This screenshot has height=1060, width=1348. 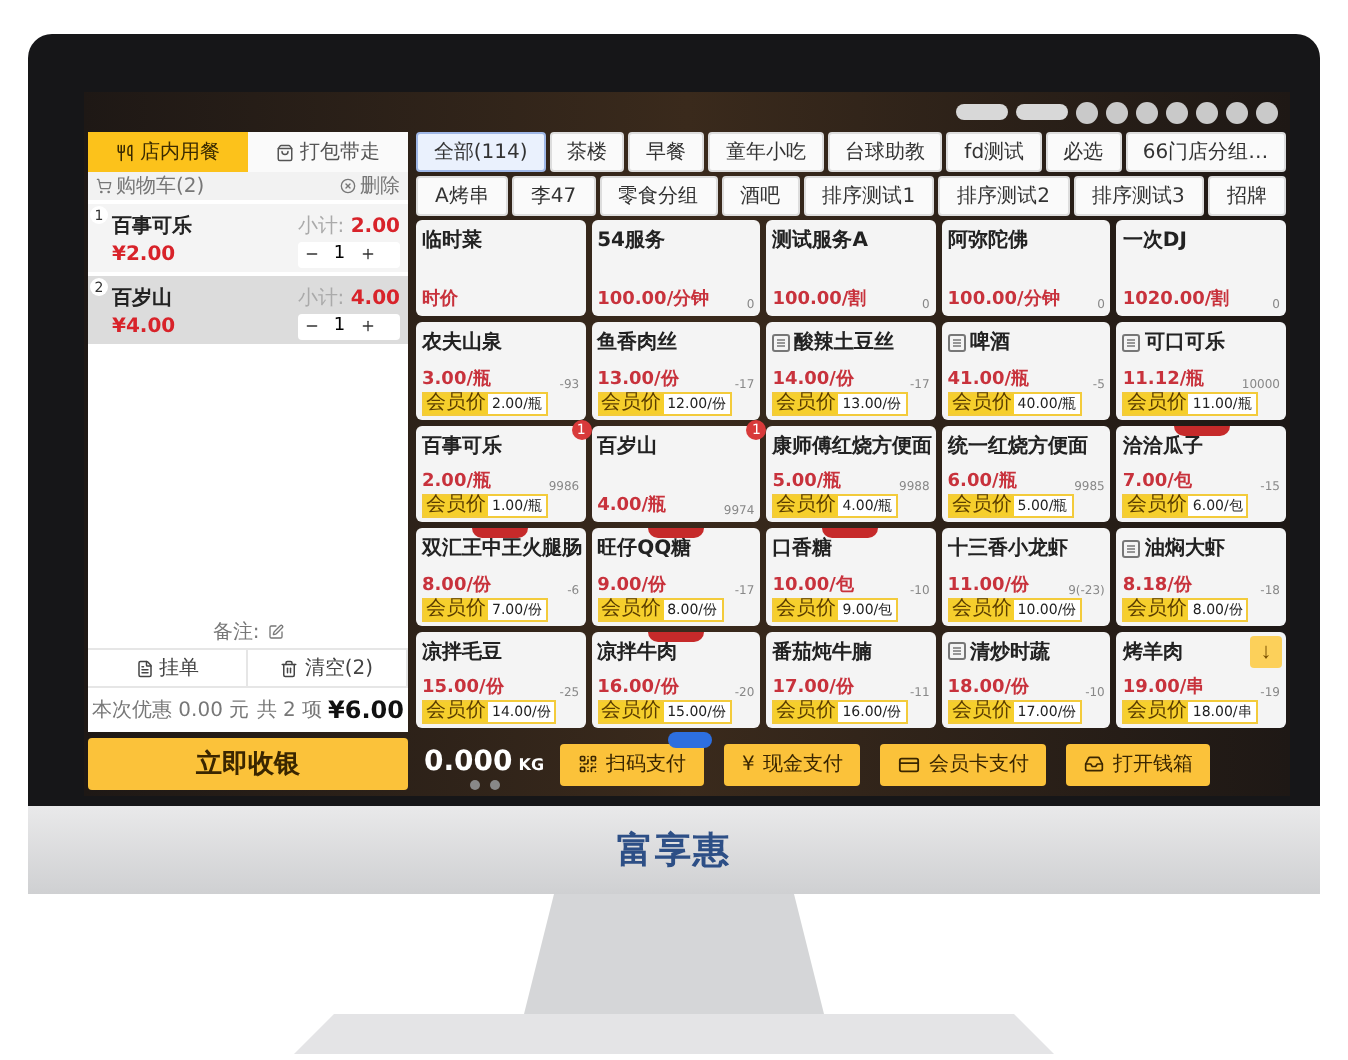 I want to click on product-price: 3.00/瓶, so click(x=456, y=379).